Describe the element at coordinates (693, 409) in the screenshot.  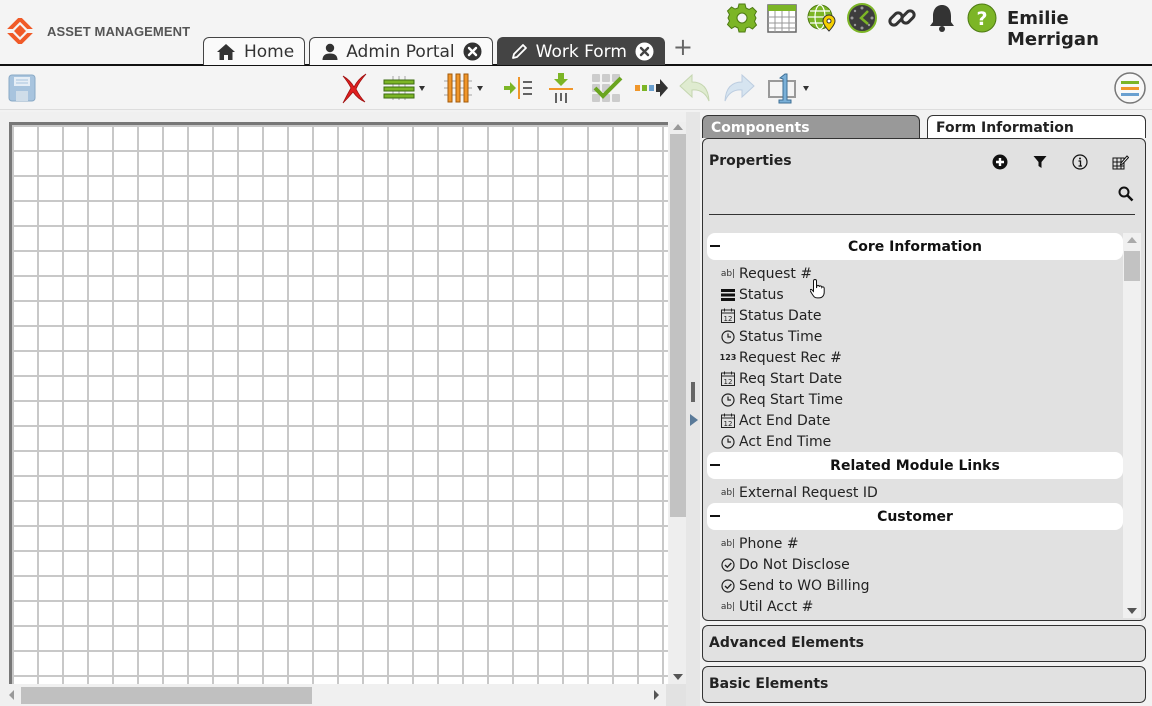
I see `panel-splitter` at that location.